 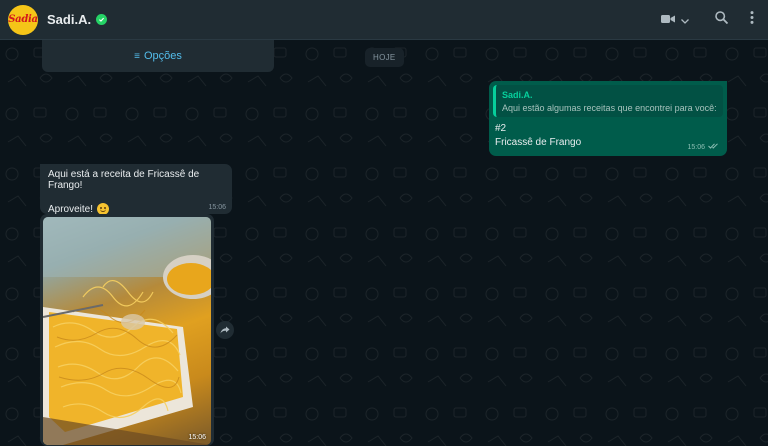 What do you see at coordinates (162, 56) in the screenshot?
I see `options-label: Opções` at bounding box center [162, 56].